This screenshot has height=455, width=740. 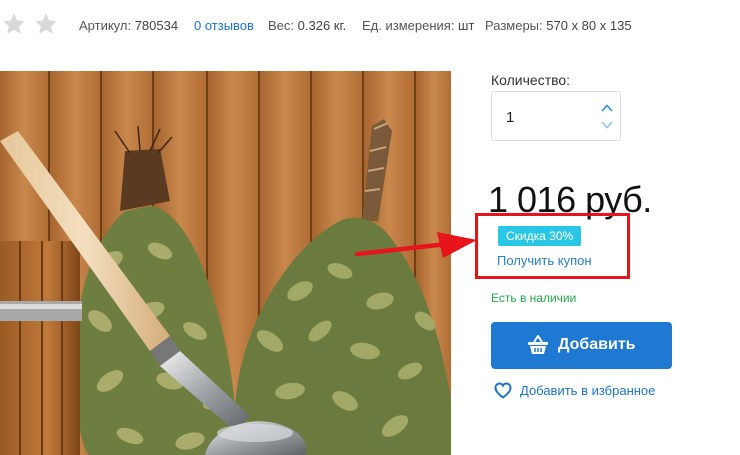 I want to click on add-to-favorites-label: Добавить в избранное, so click(x=588, y=390).